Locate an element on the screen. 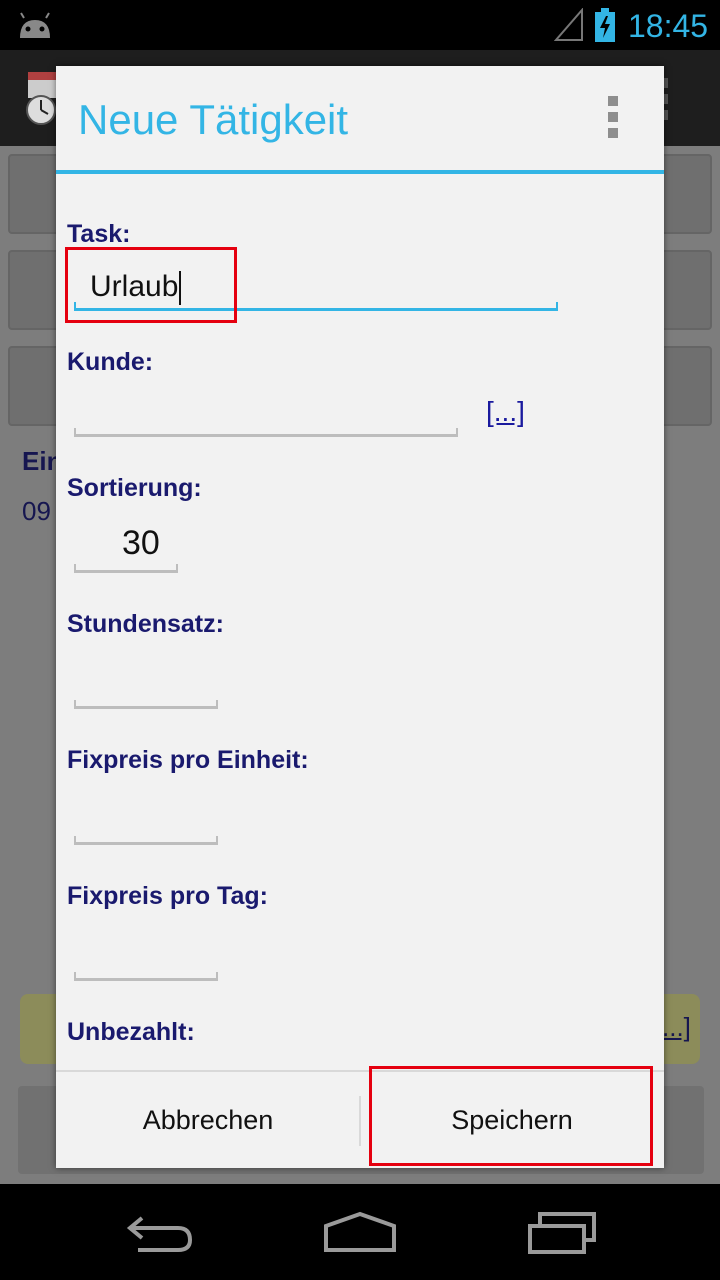  task-highlight-box is located at coordinates (151, 285).